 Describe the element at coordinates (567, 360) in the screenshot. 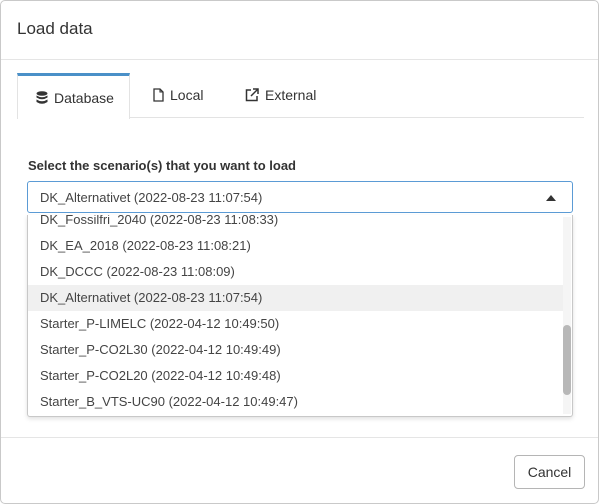

I see `dropdown-scrollbar-thumb` at that location.